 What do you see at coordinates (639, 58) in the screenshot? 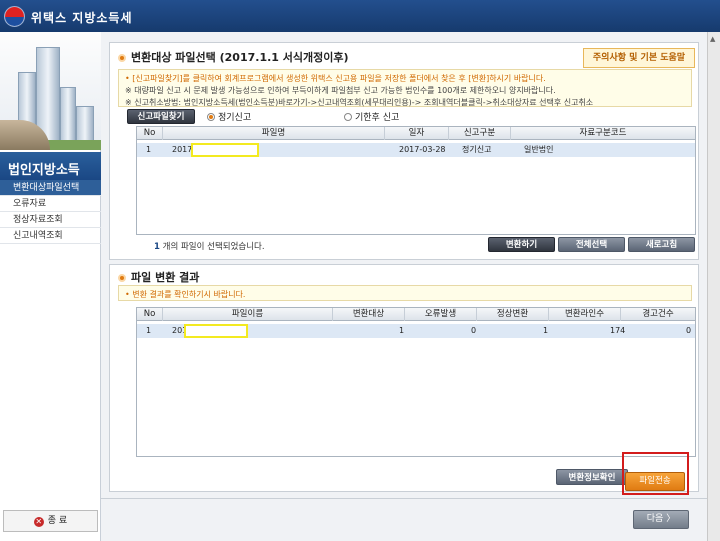
I see `help-button: 주의사항 및 기본 도움말` at bounding box center [639, 58].